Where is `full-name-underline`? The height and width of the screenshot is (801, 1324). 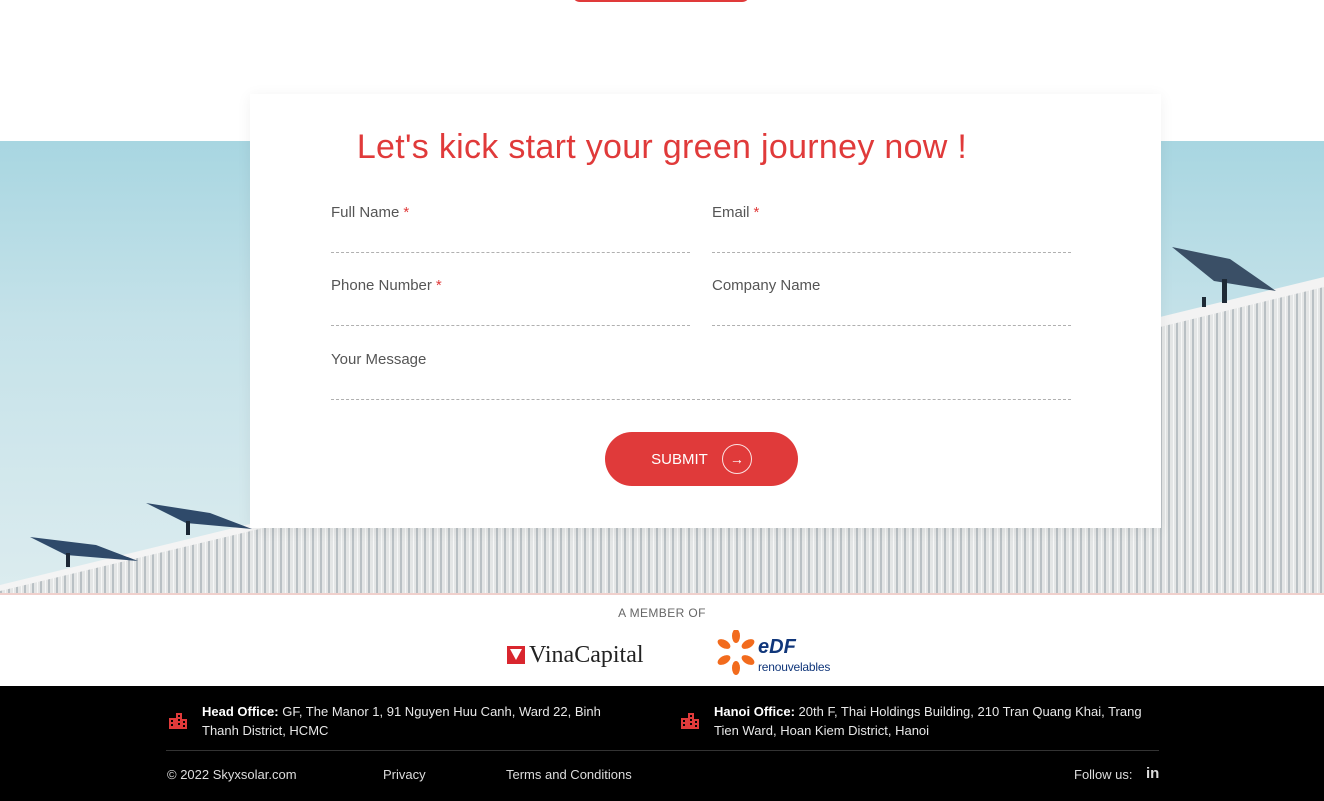 full-name-underline is located at coordinates (510, 252).